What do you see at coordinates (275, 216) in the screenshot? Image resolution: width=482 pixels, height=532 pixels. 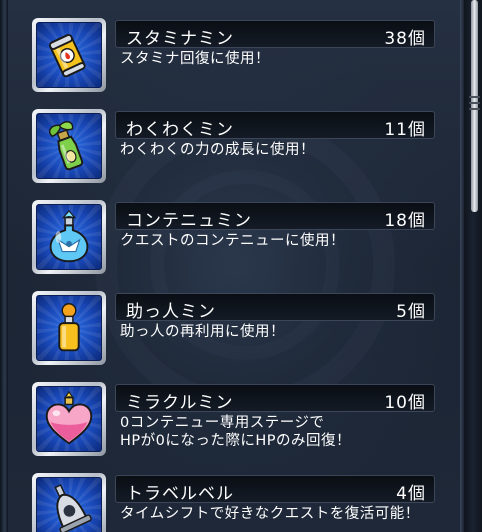 I see `item-name-bar: コンテニュミン 18個` at bounding box center [275, 216].